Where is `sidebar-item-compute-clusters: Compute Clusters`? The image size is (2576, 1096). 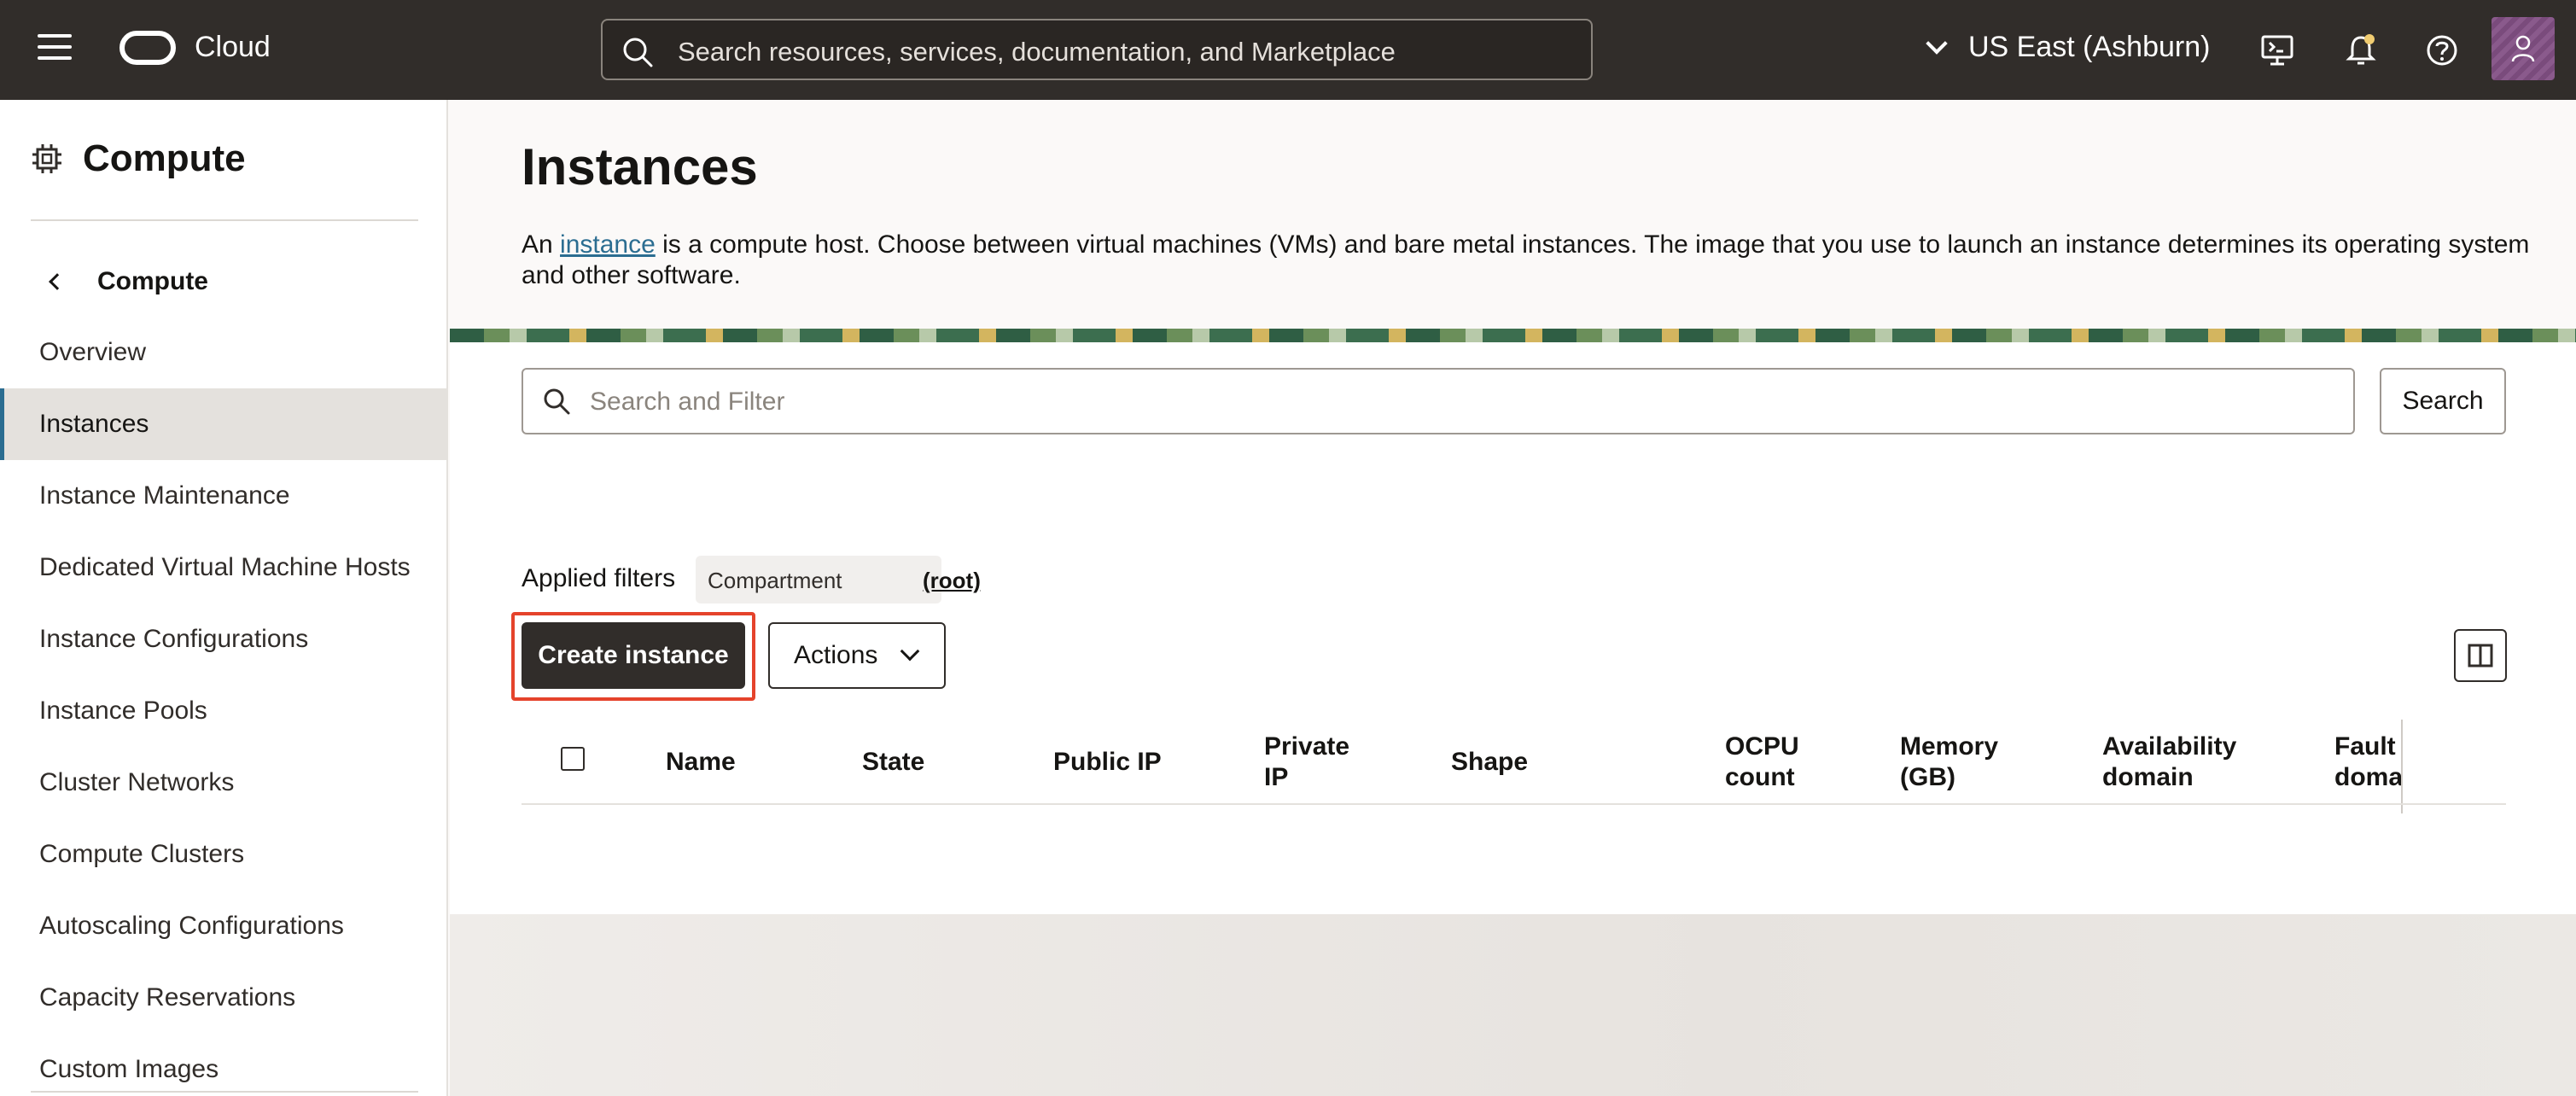 sidebar-item-compute-clusters: Compute Clusters is located at coordinates (223, 854).